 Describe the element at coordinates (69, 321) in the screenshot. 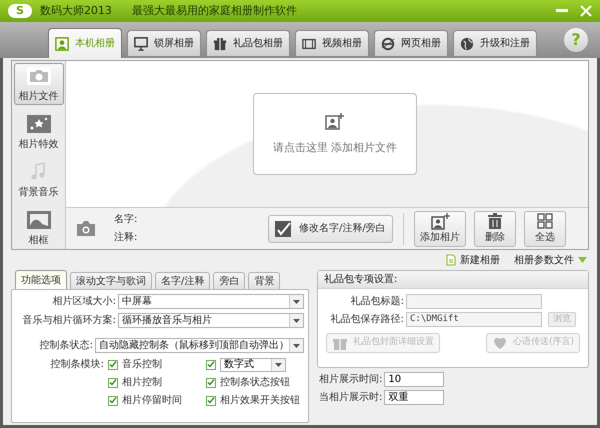

I see `field-label: 音乐与相片循环方案:` at that location.